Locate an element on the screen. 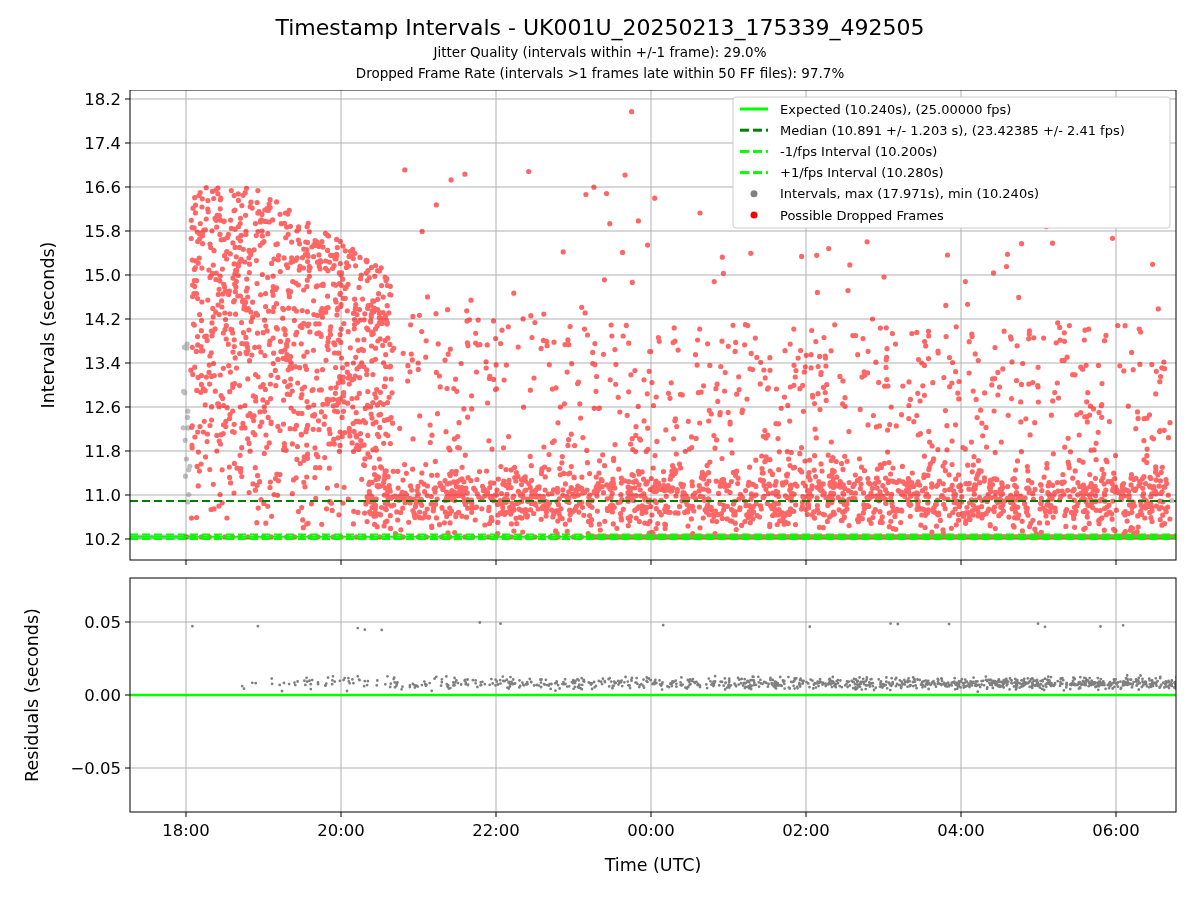 Image resolution: width=1200 pixels, height=900 pixels. x-tick-label: 02:00 is located at coordinates (806, 830).